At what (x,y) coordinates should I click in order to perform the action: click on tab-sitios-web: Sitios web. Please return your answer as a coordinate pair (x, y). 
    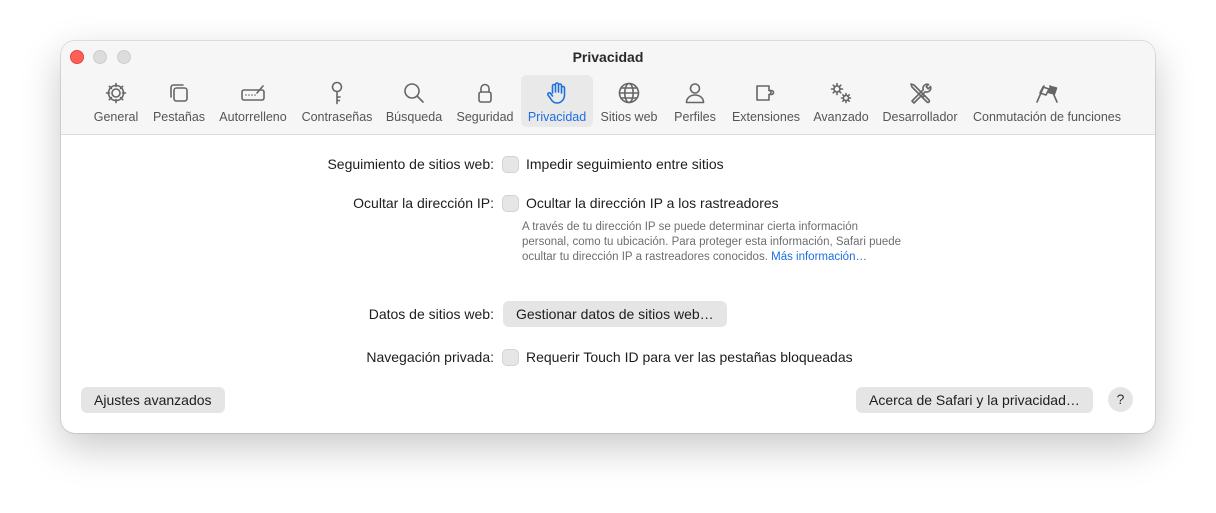
    Looking at the image, I should click on (629, 101).